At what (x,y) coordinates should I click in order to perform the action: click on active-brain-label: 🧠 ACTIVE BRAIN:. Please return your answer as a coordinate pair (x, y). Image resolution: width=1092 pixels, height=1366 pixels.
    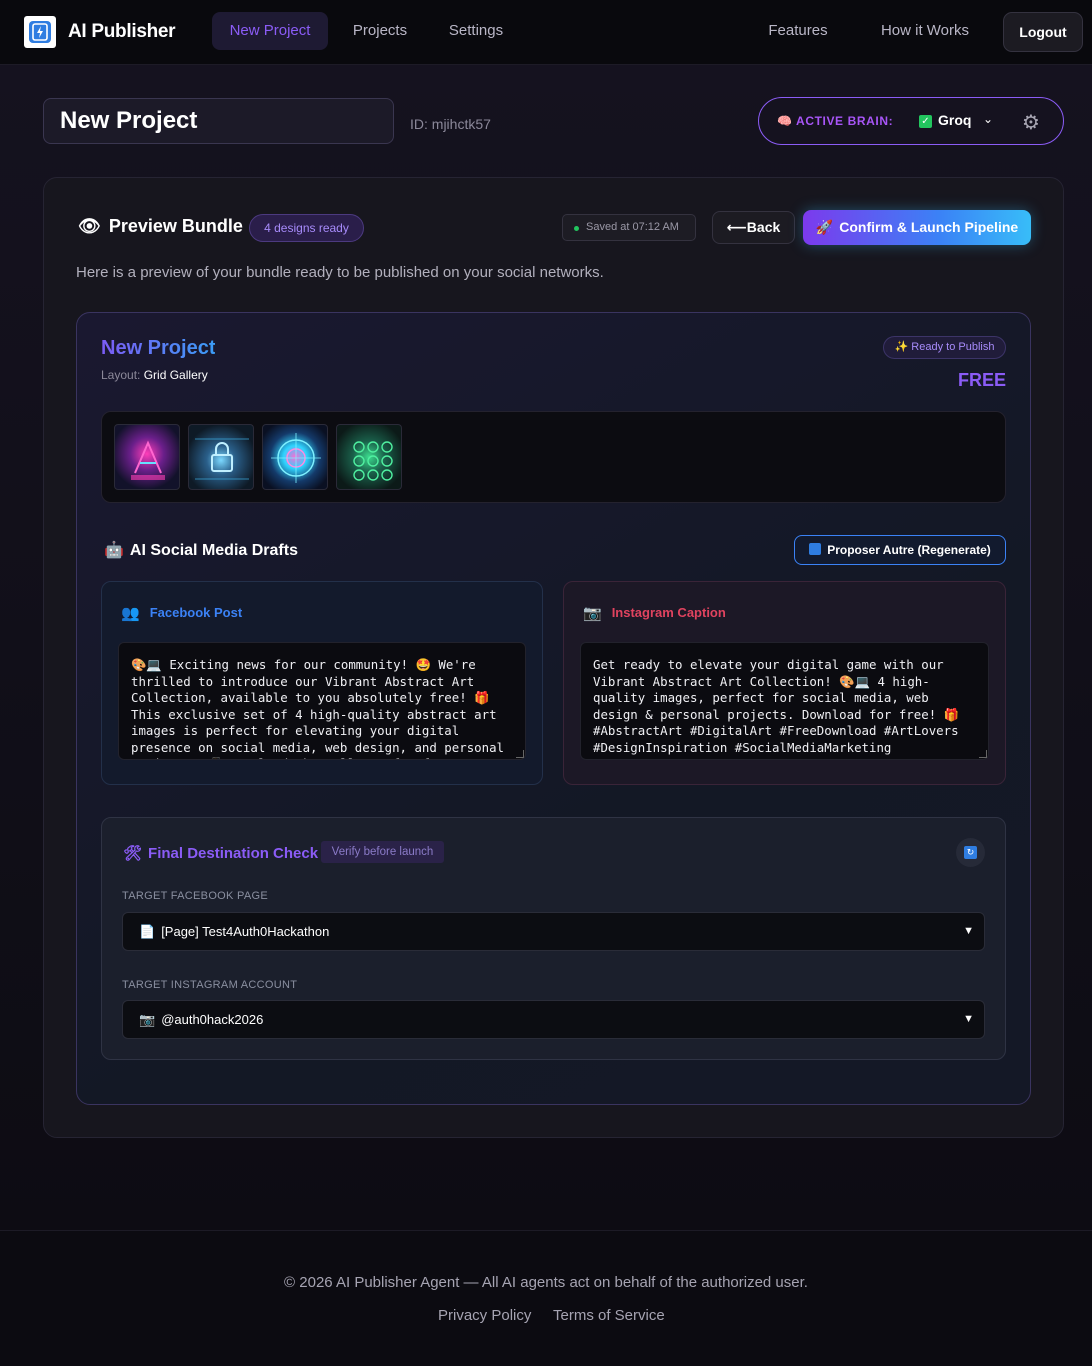
    Looking at the image, I should click on (835, 121).